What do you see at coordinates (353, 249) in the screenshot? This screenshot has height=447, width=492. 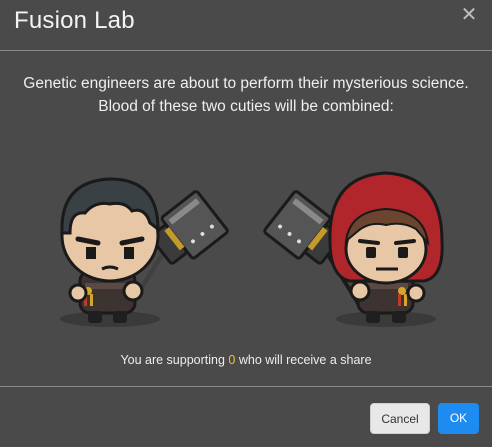 I see `right-character` at bounding box center [353, 249].